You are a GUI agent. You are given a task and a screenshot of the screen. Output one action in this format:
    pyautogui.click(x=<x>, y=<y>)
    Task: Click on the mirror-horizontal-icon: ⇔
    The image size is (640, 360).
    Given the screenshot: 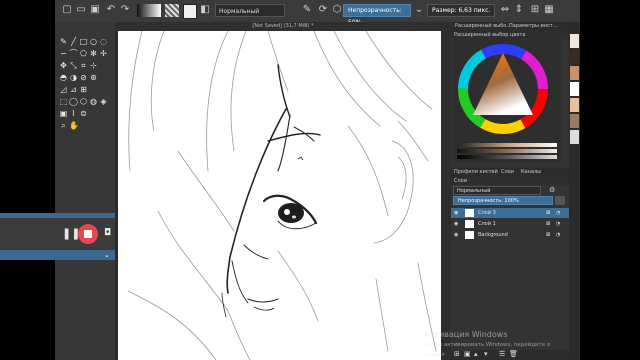 What is the action you would take?
    pyautogui.click(x=505, y=10)
    